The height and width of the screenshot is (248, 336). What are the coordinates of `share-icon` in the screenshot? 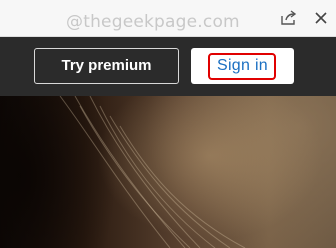 It's located at (289, 18).